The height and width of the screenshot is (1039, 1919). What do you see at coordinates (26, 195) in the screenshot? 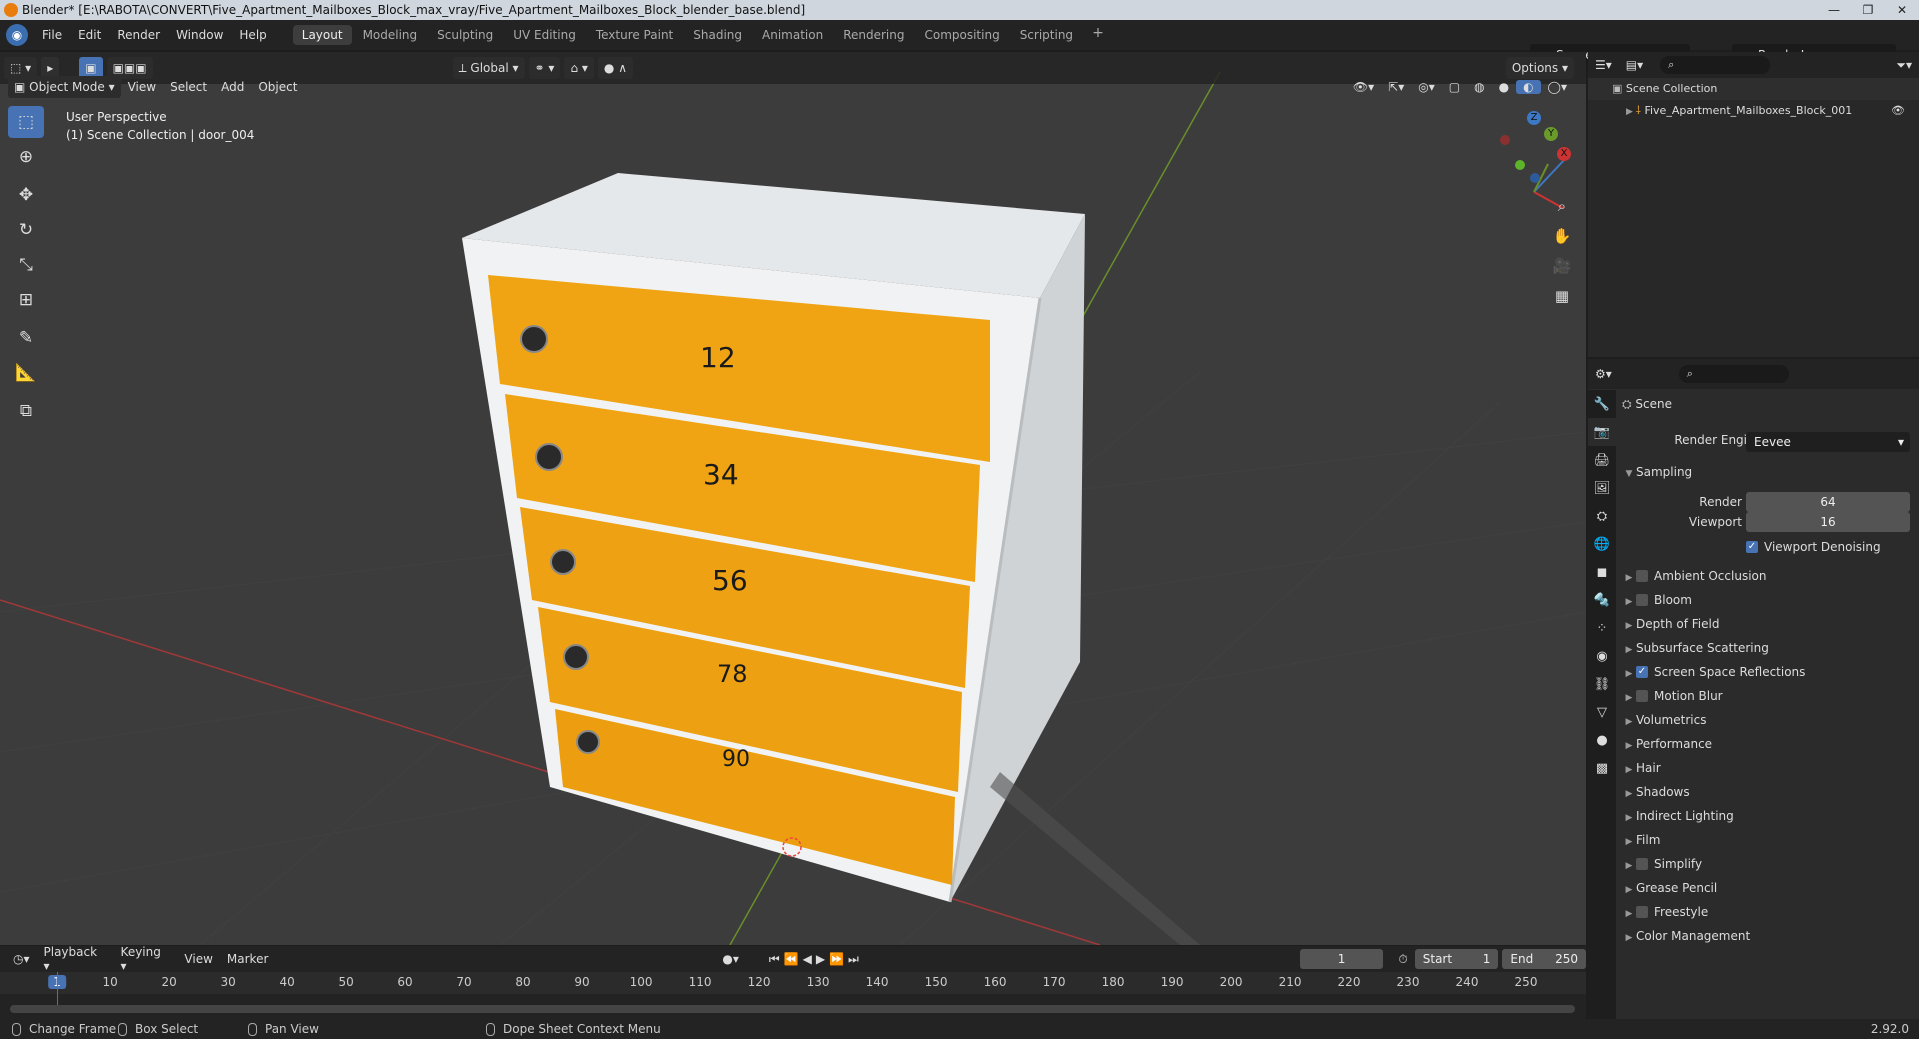
I see `move-icon: ✥` at bounding box center [26, 195].